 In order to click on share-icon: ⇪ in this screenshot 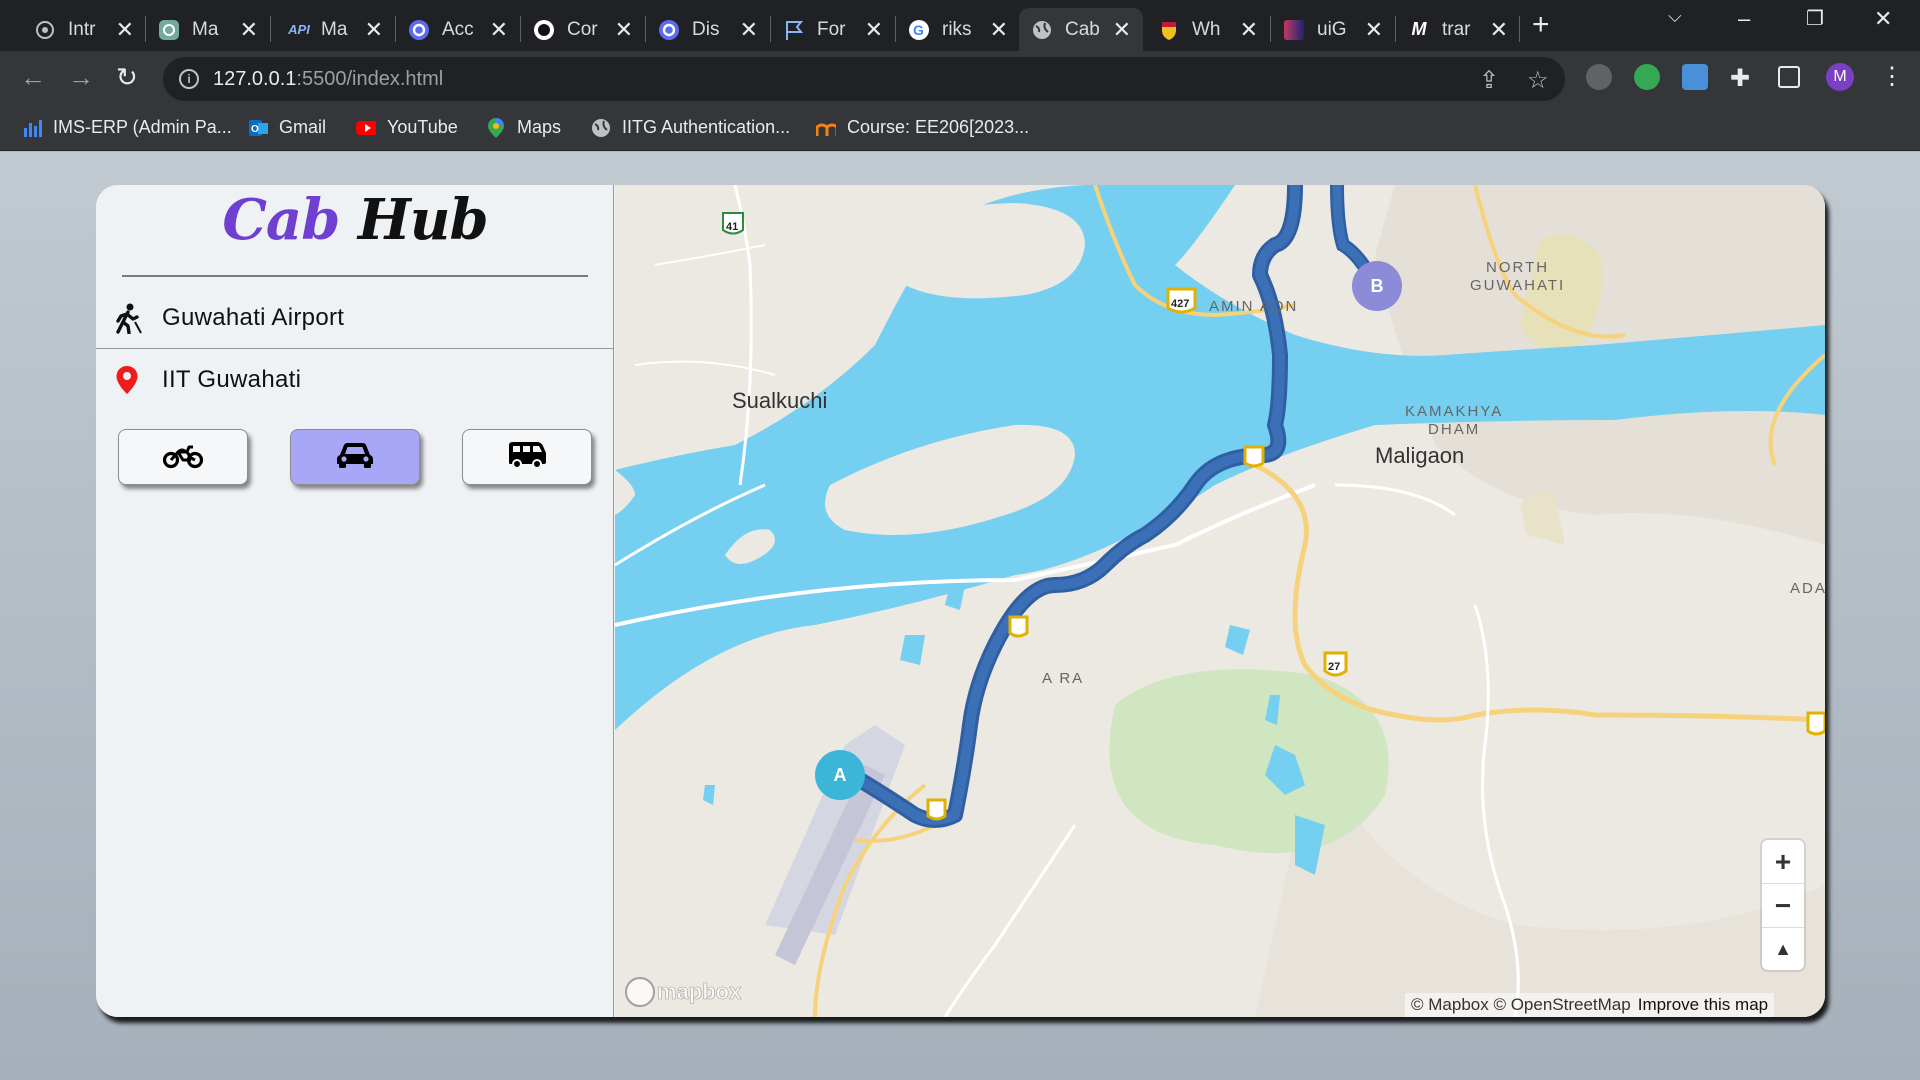, I will do `click(1489, 80)`.